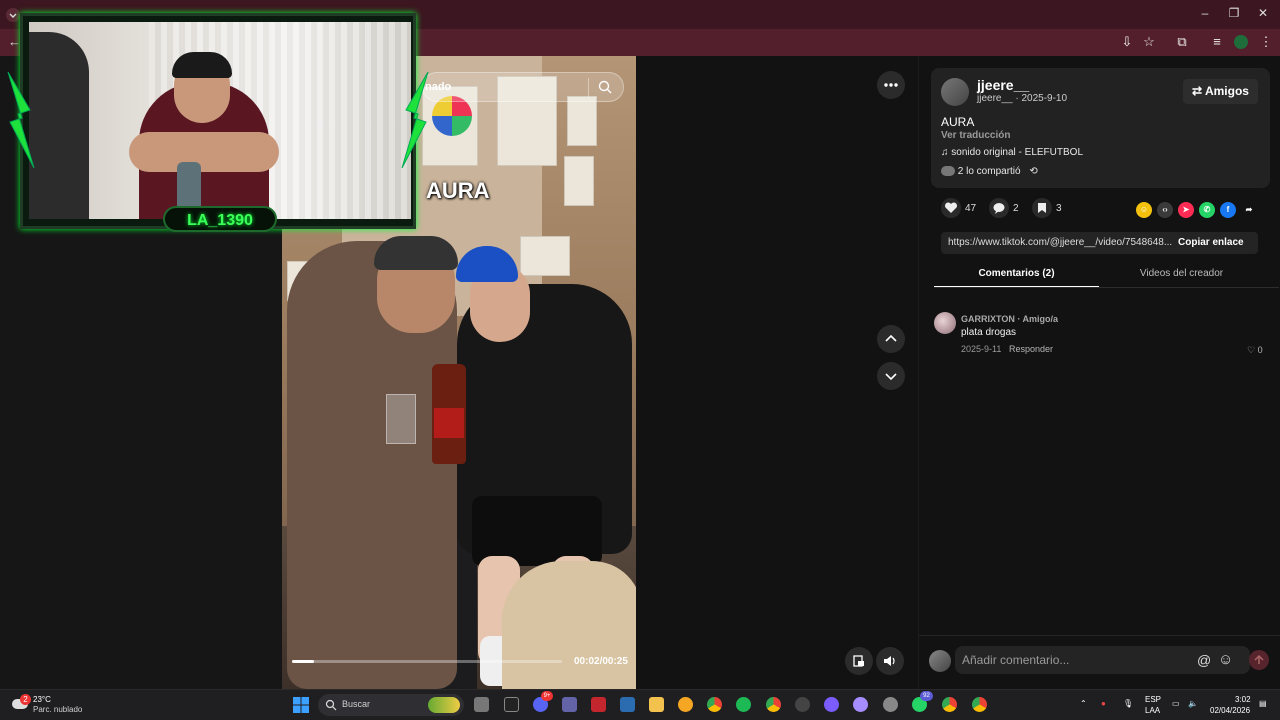  What do you see at coordinates (685, 704) in the screenshot?
I see `app-orange-icon` at bounding box center [685, 704].